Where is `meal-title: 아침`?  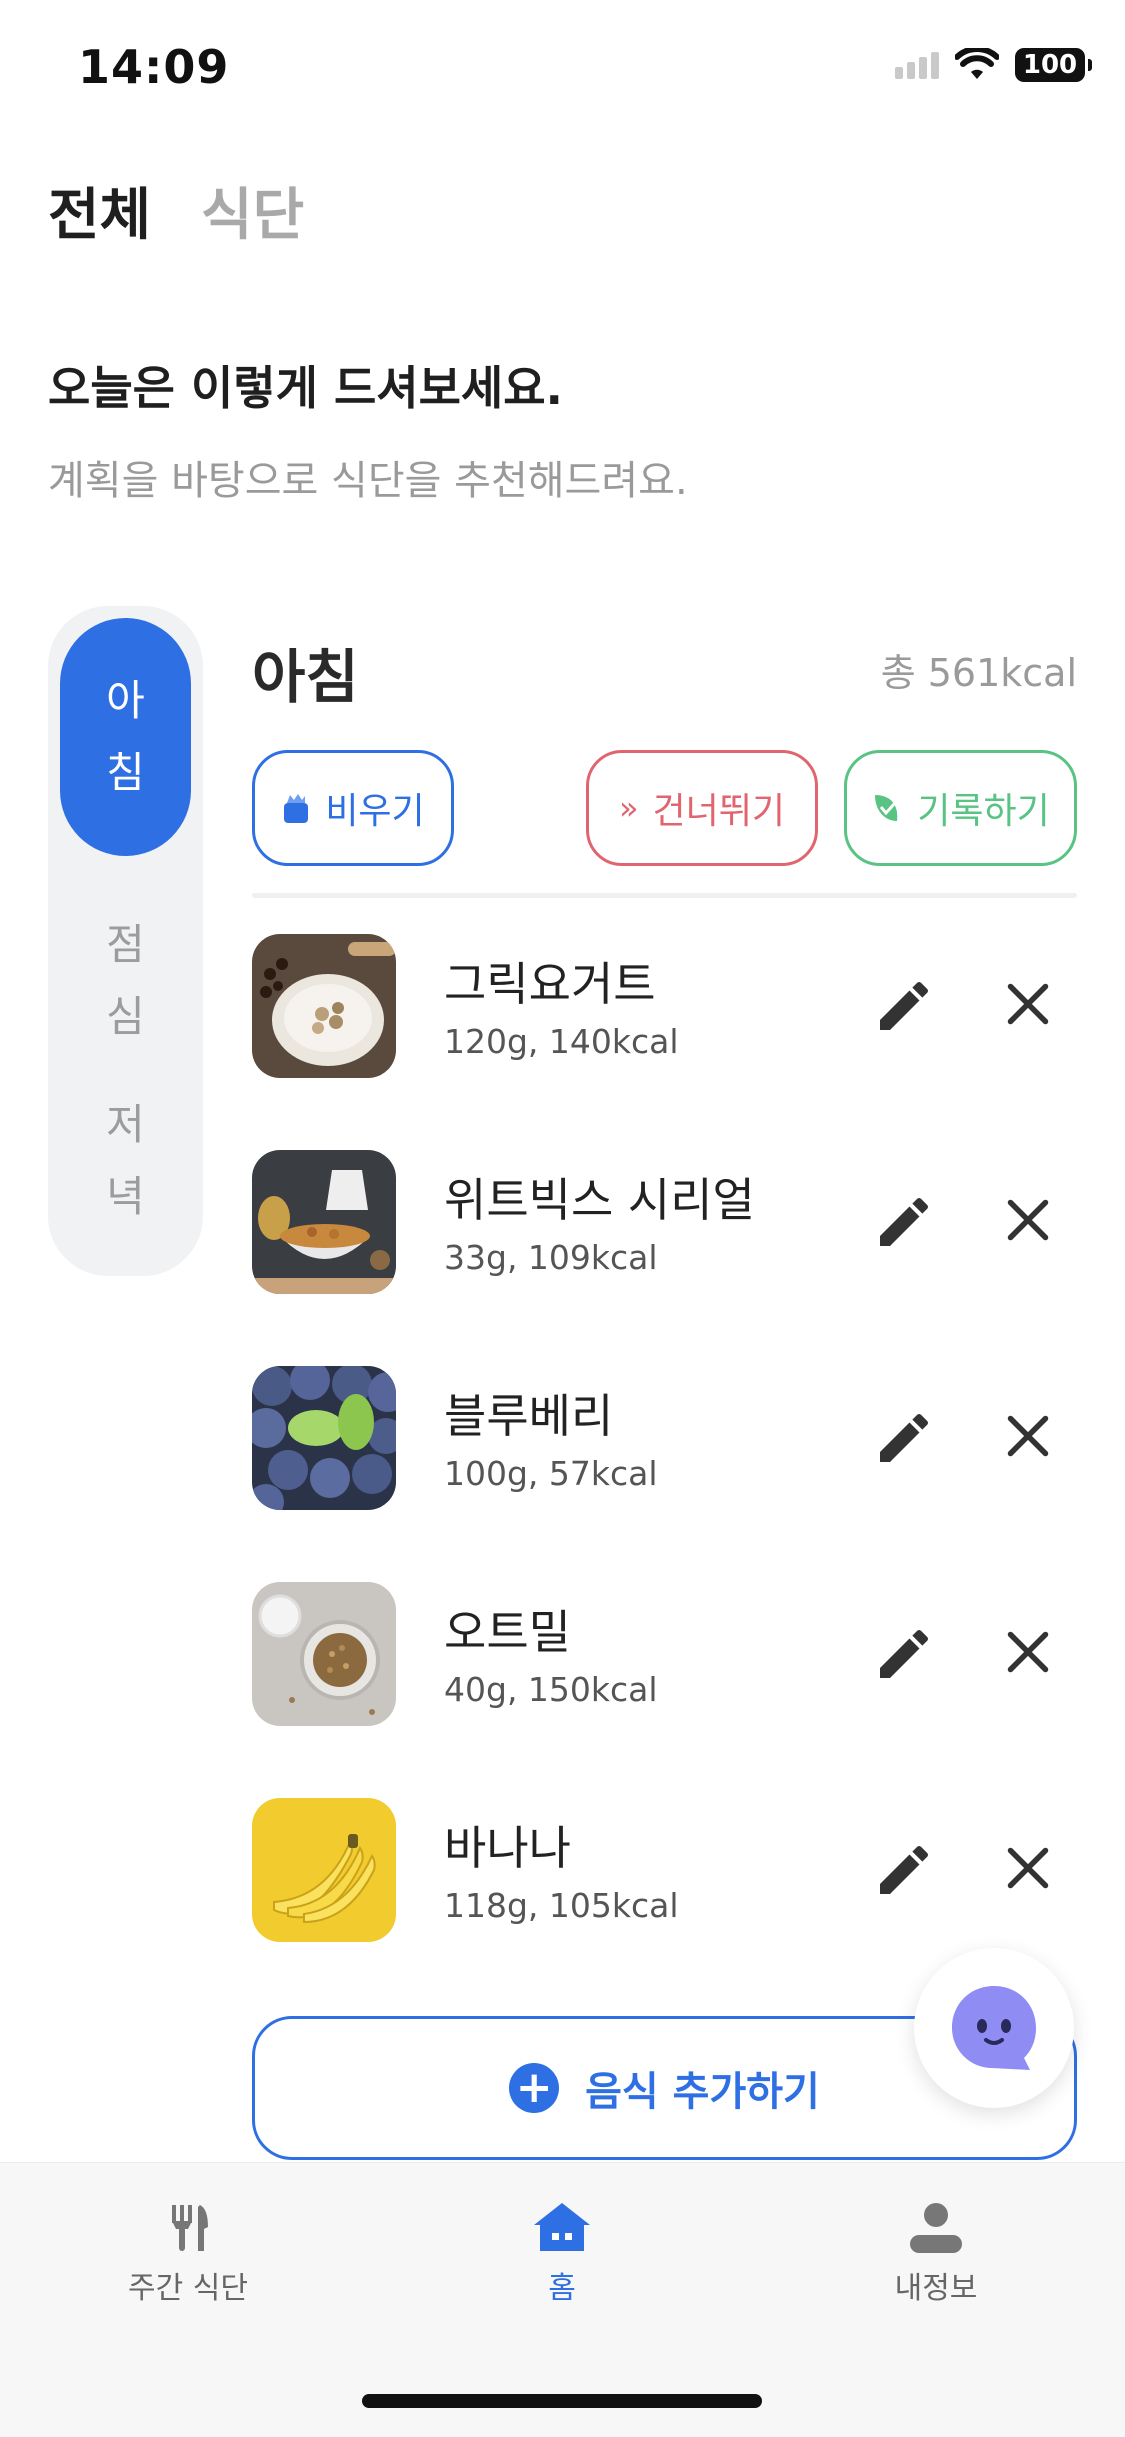 meal-title: 아침 is located at coordinates (305, 677).